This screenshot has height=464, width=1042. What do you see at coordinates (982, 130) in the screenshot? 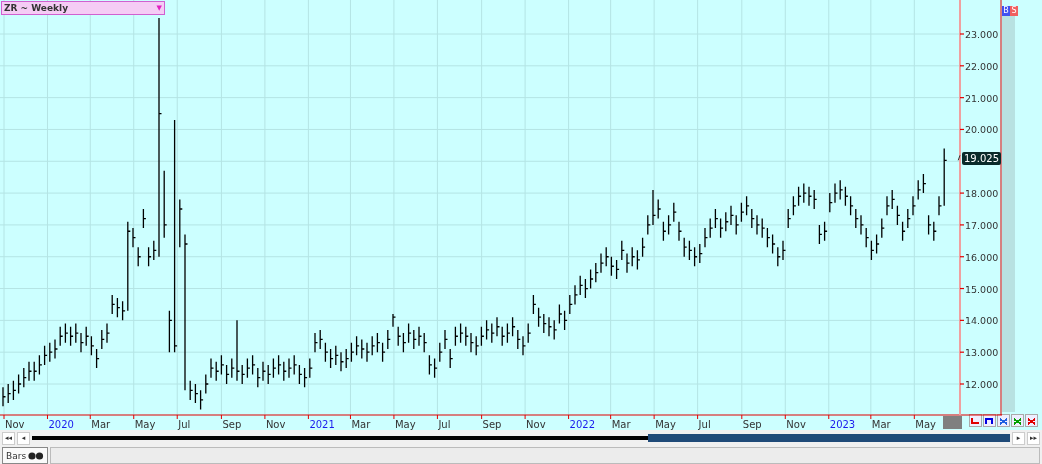
I see `y-axis-label: 20.000` at bounding box center [982, 130].